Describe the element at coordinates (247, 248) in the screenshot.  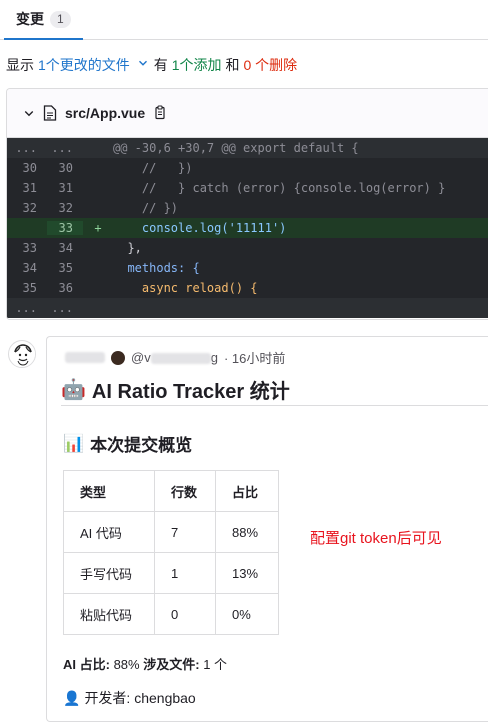
I see `diff-line: 33 34 },` at that location.